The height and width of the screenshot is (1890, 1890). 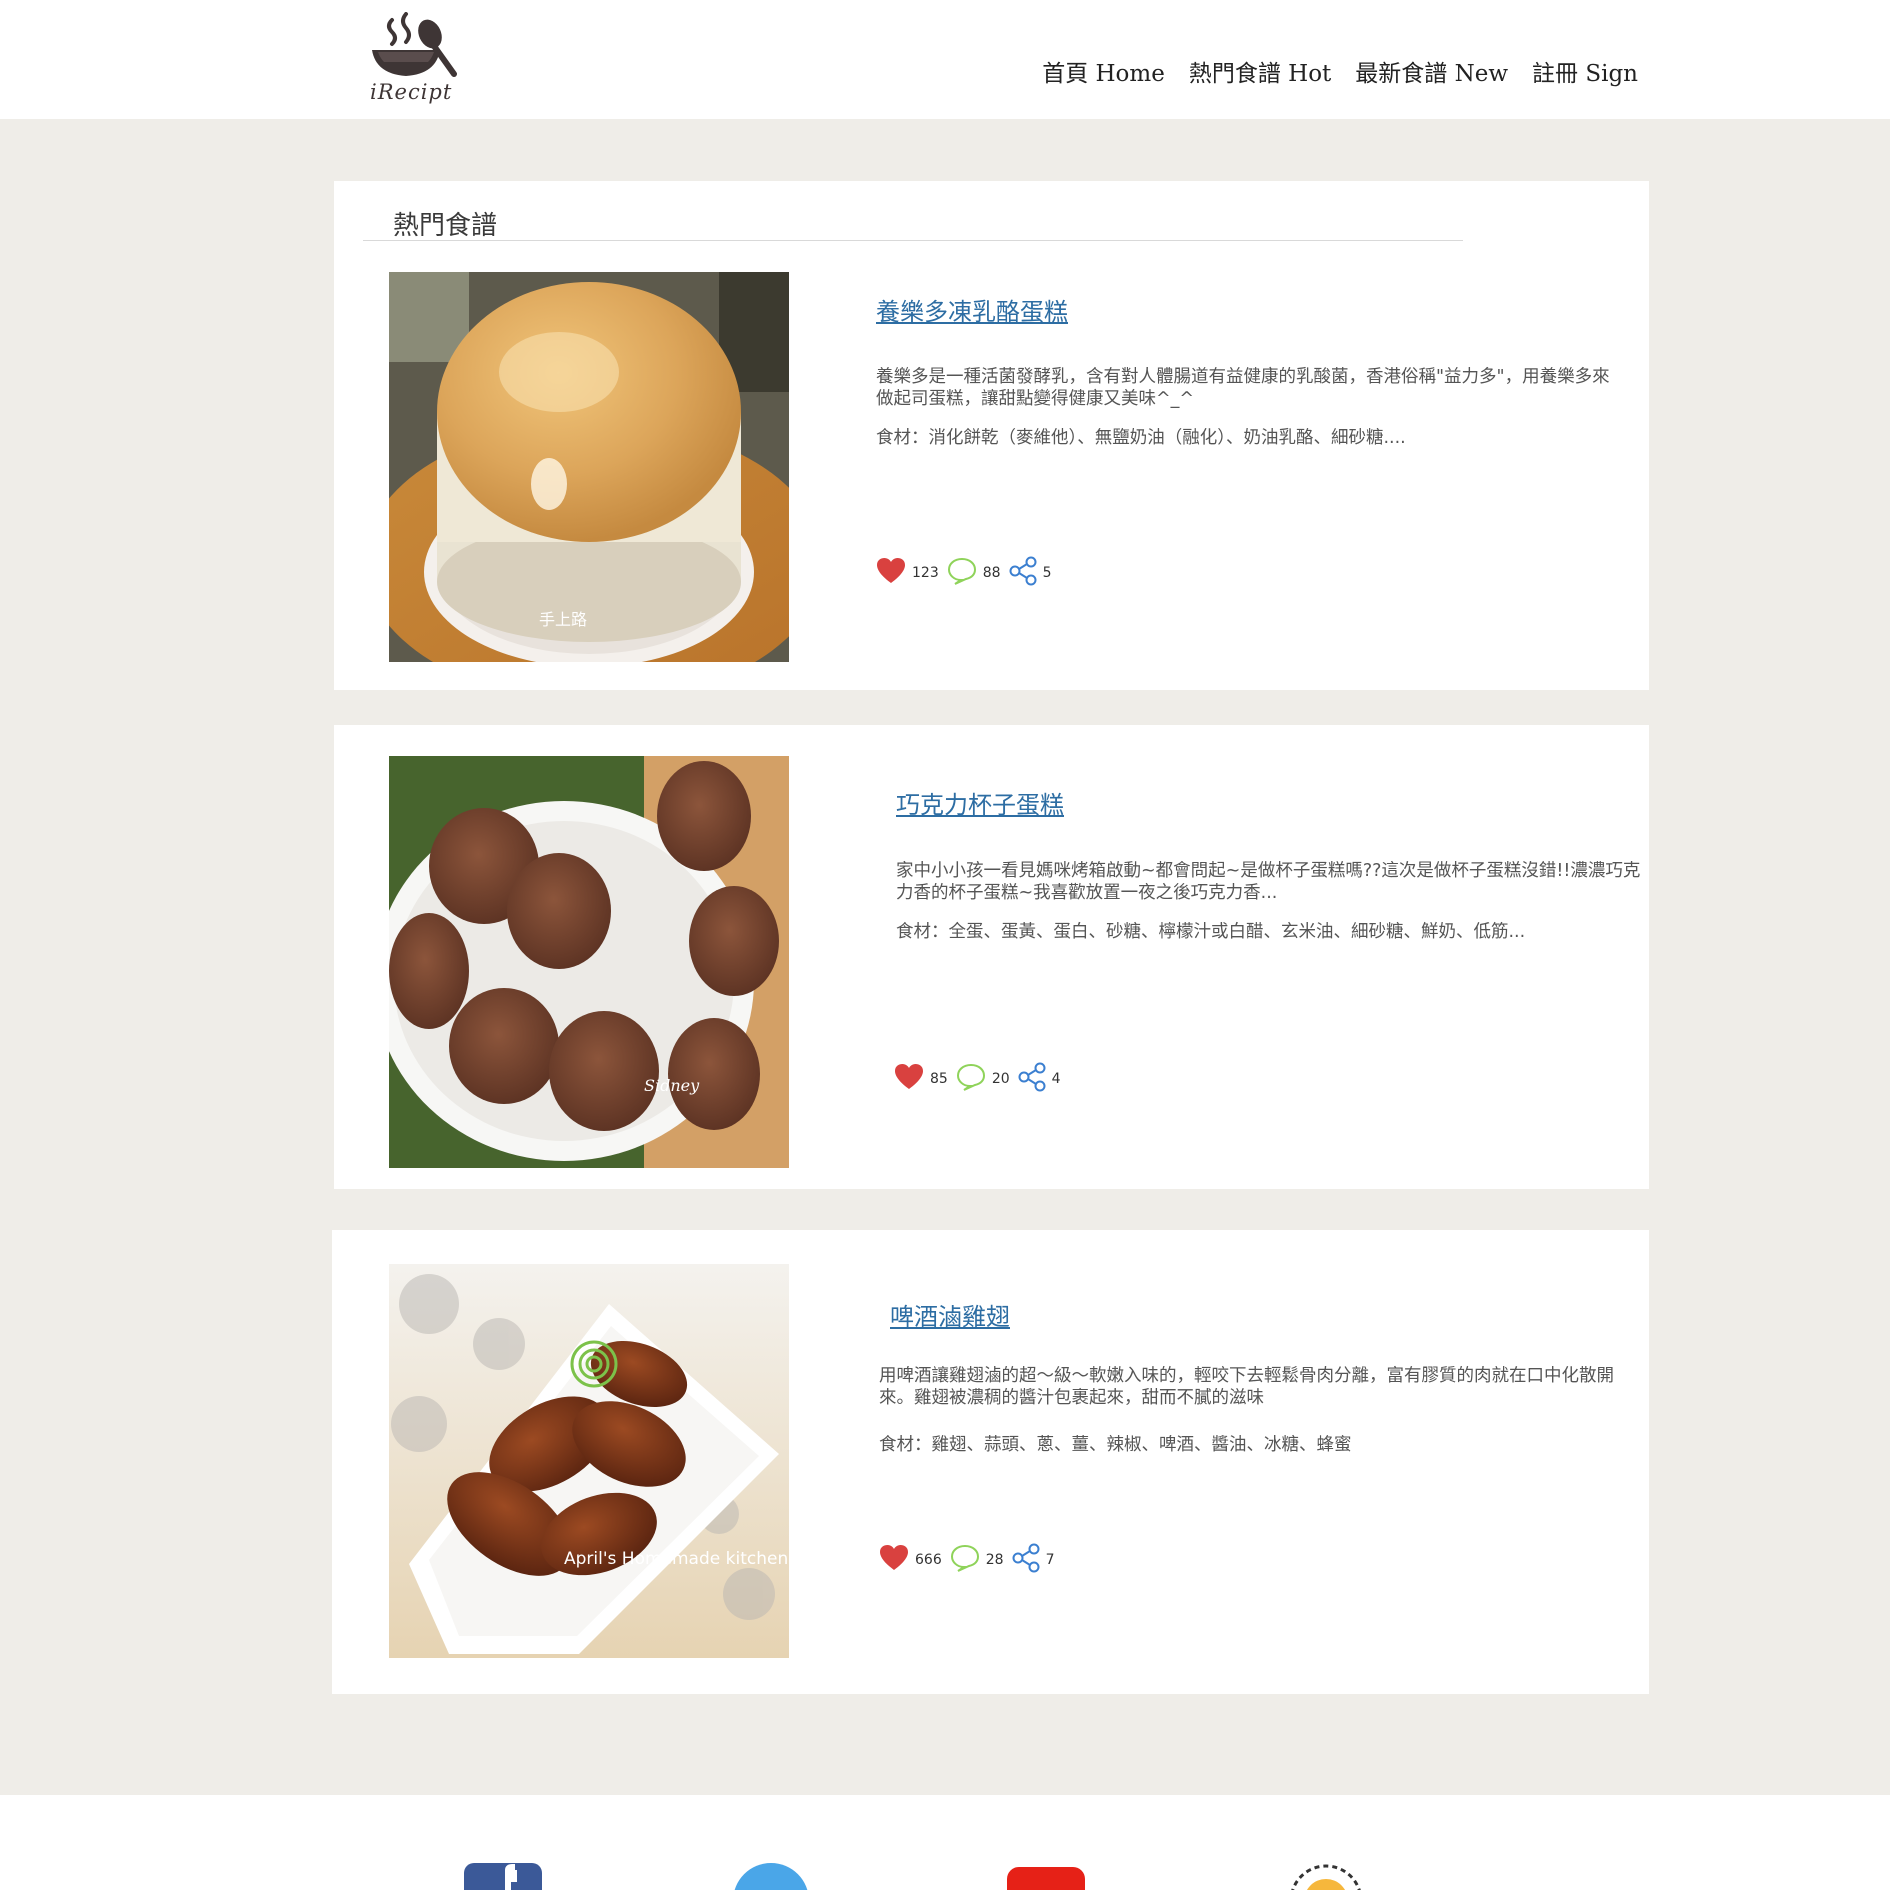 I want to click on section-divider, so click(x=913, y=240).